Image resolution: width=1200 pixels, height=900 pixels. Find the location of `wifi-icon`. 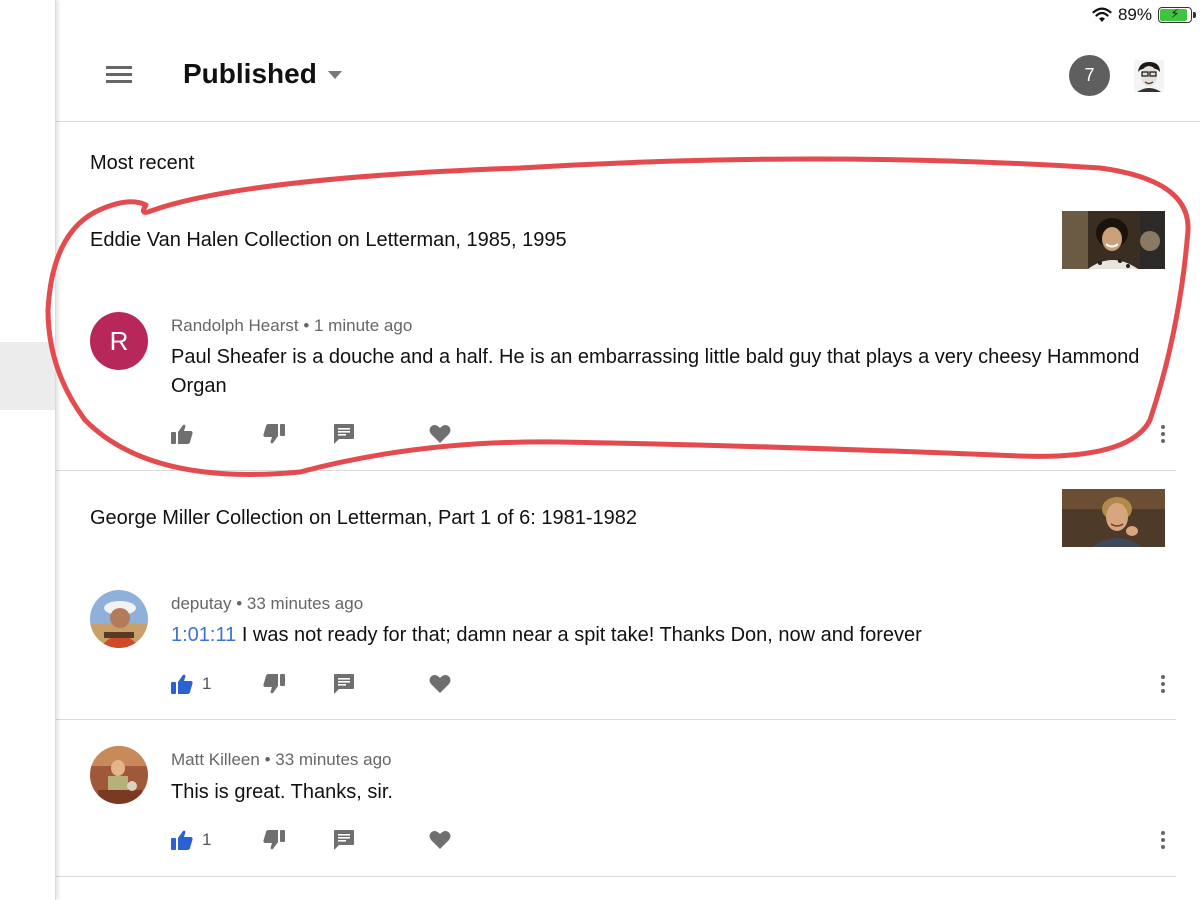

wifi-icon is located at coordinates (1102, 15).